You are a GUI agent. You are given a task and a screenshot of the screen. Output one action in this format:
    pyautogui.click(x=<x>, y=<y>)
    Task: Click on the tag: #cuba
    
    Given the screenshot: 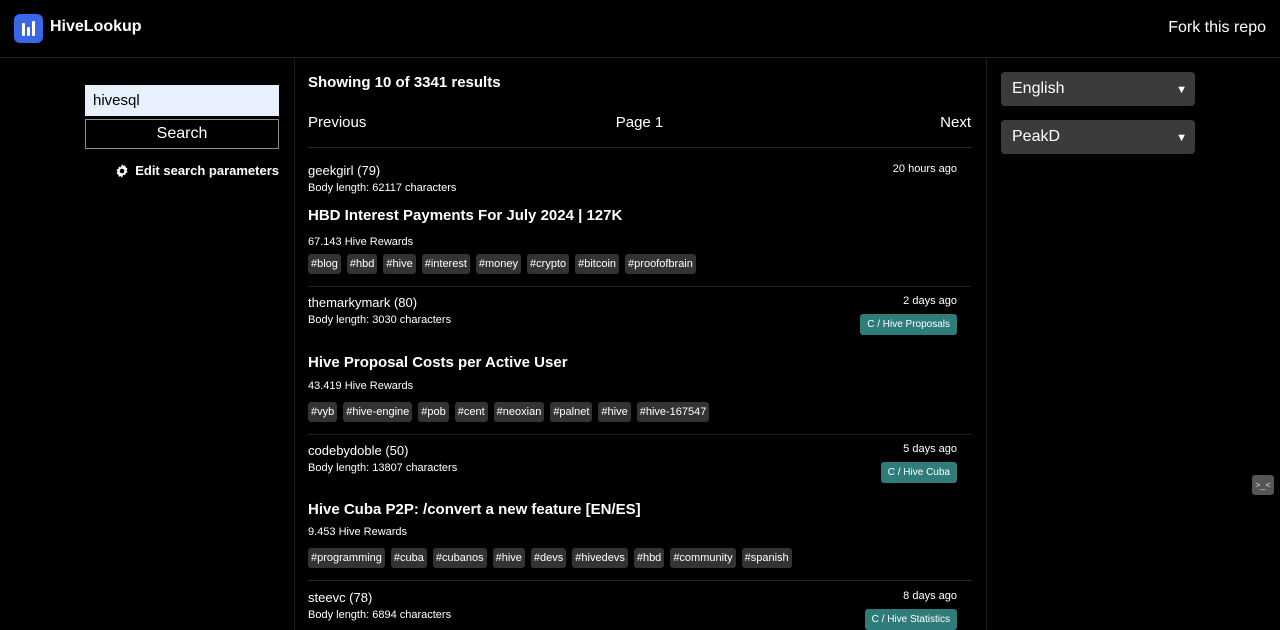 What is the action you would take?
    pyautogui.click(x=408, y=558)
    